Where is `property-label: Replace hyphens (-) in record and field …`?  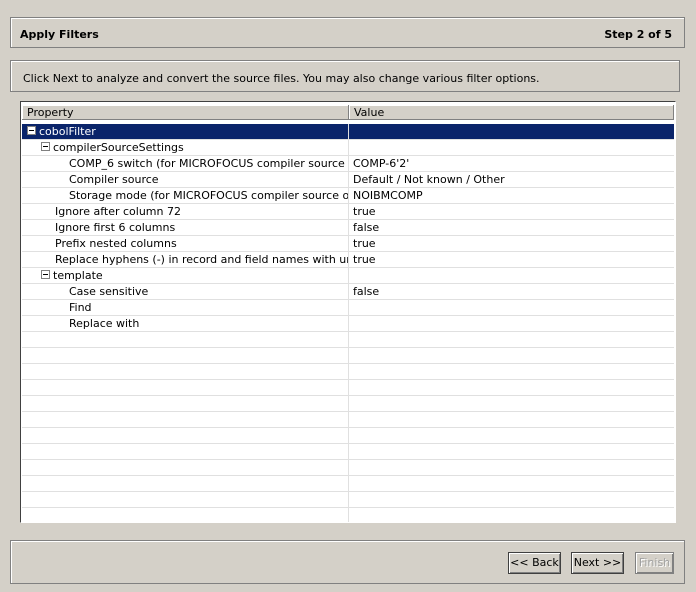 property-label: Replace hyphens (-) in record and field … is located at coordinates (201, 259).